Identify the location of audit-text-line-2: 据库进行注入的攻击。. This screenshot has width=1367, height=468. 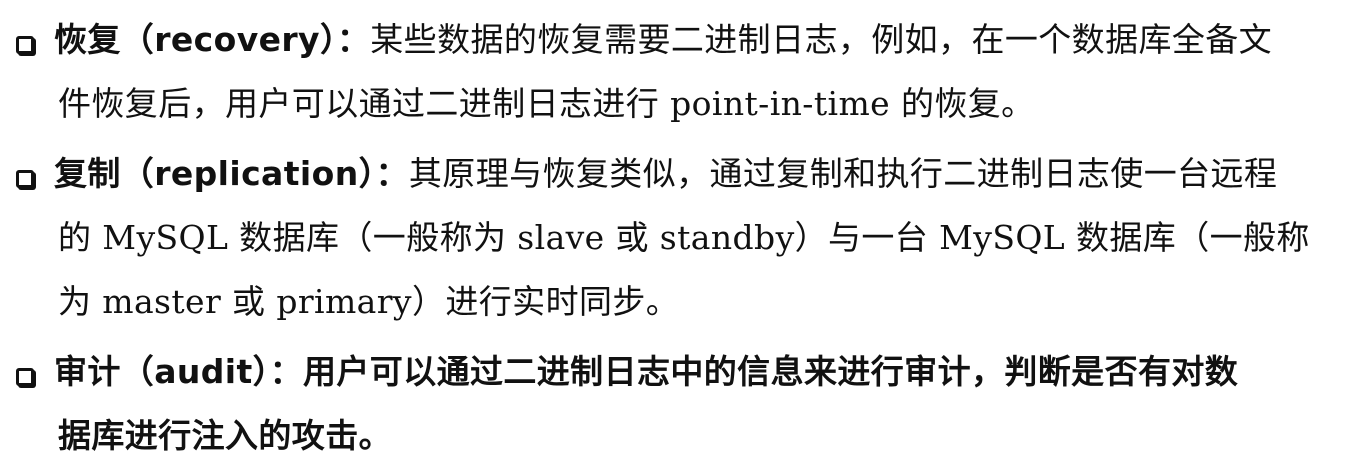
(225, 435).